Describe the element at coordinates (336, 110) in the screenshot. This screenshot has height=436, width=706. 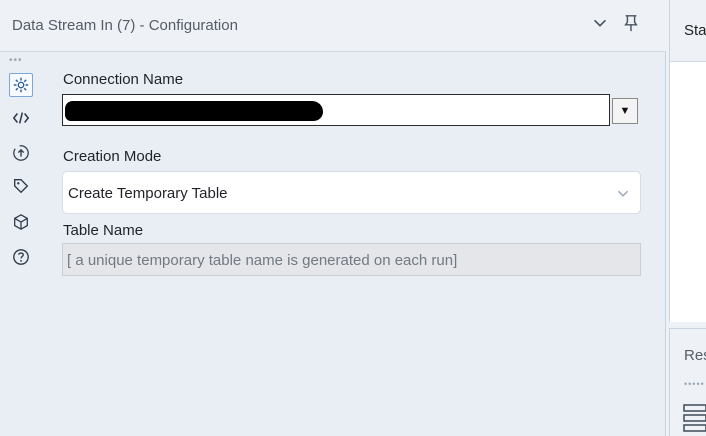
I see `connection-name-field` at that location.